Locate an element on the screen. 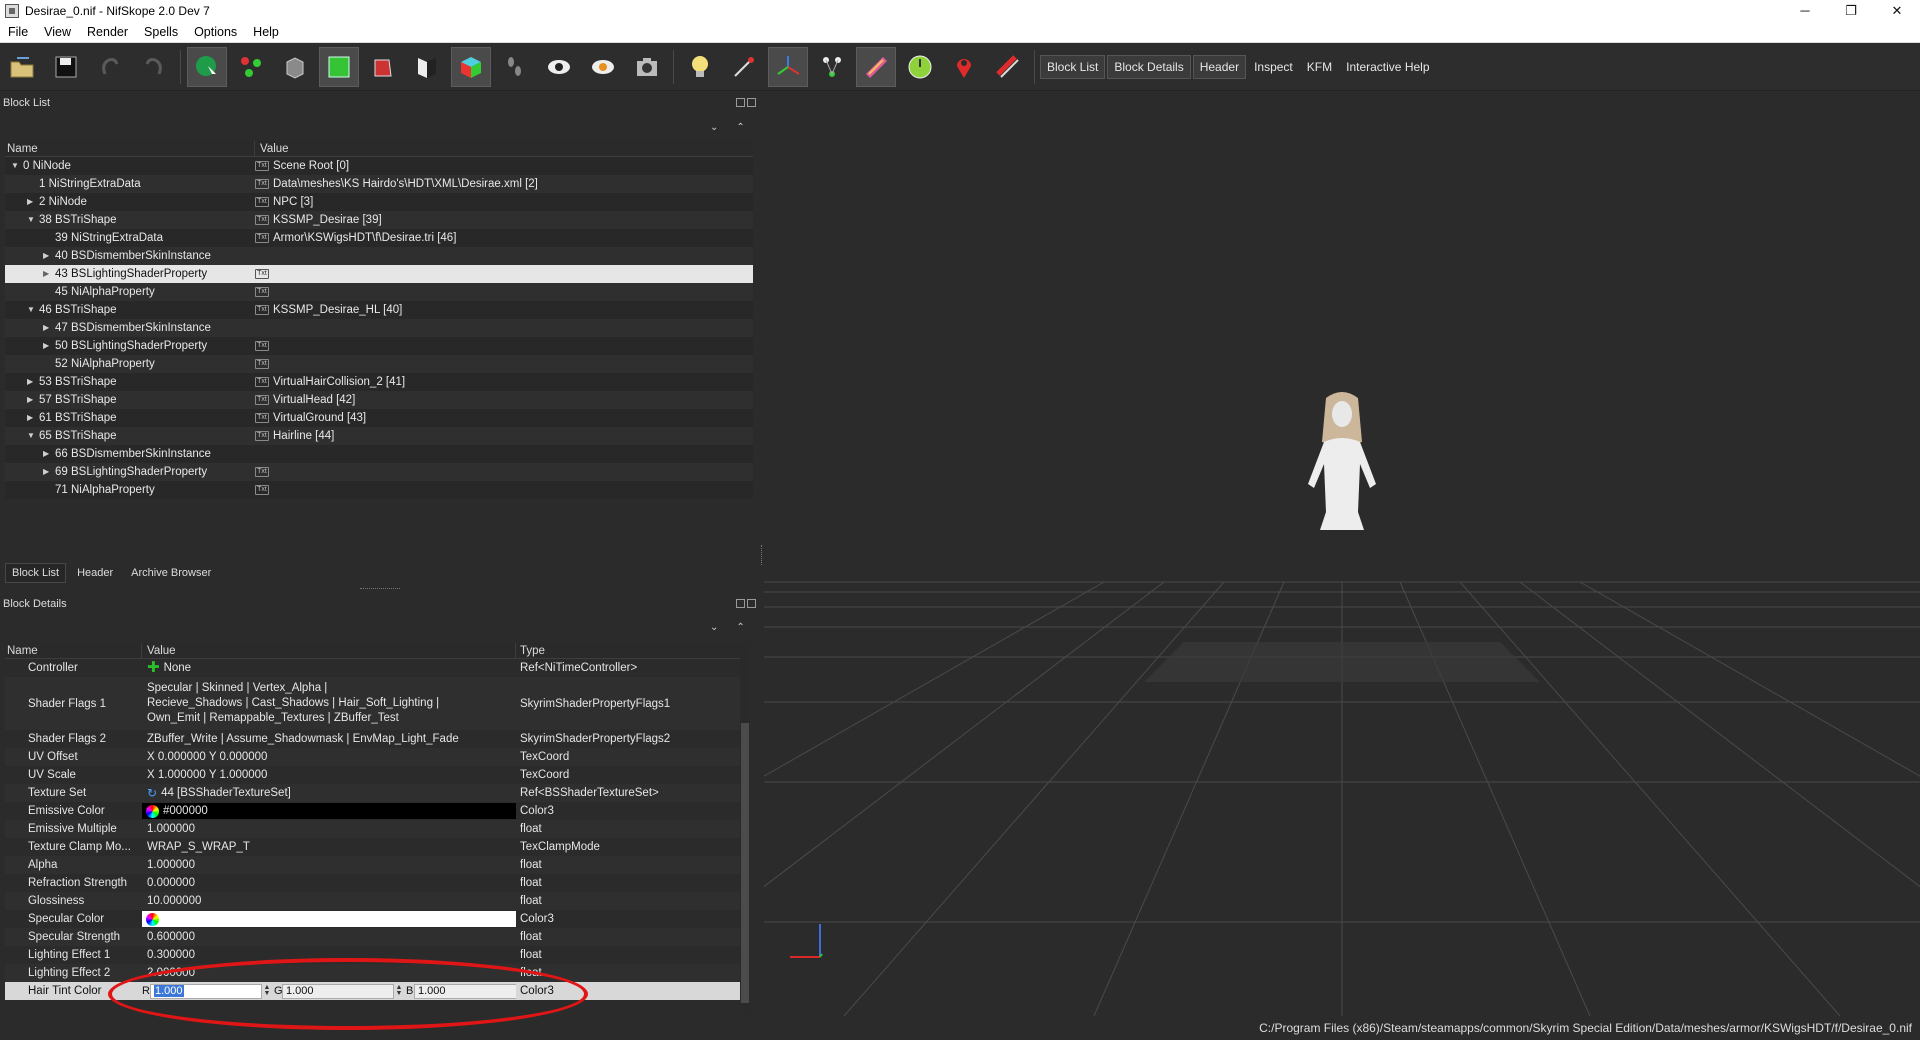  view-textured-button is located at coordinates (471, 66).